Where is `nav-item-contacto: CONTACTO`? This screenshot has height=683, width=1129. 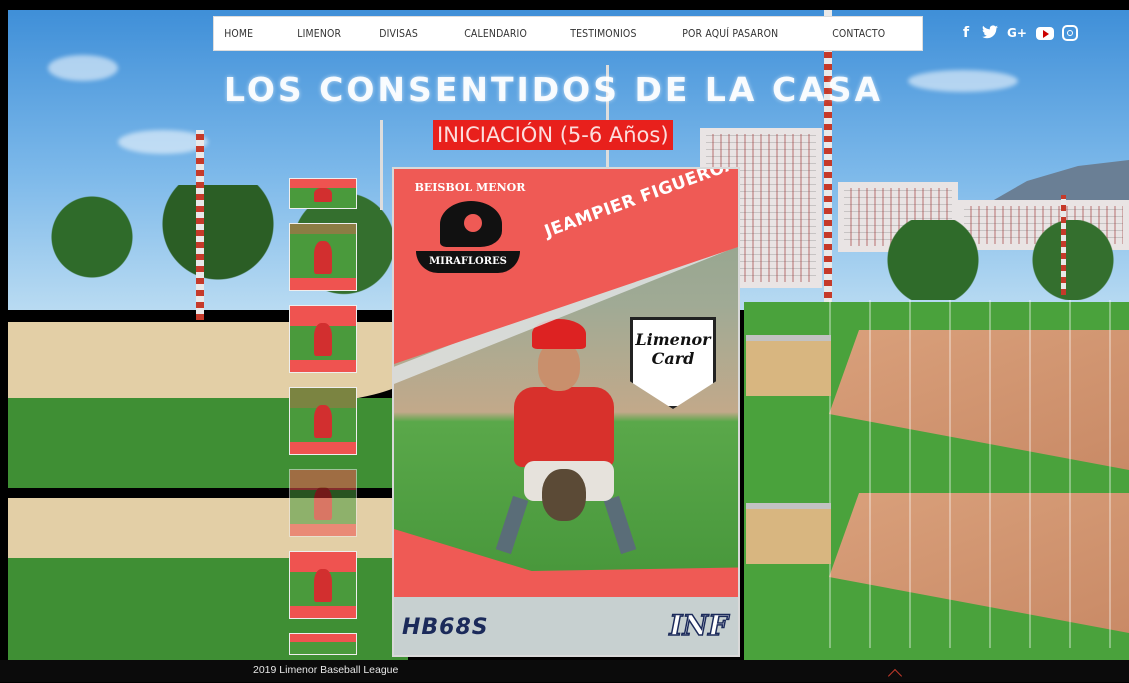
nav-item-contacto: CONTACTO is located at coordinates (864, 33).